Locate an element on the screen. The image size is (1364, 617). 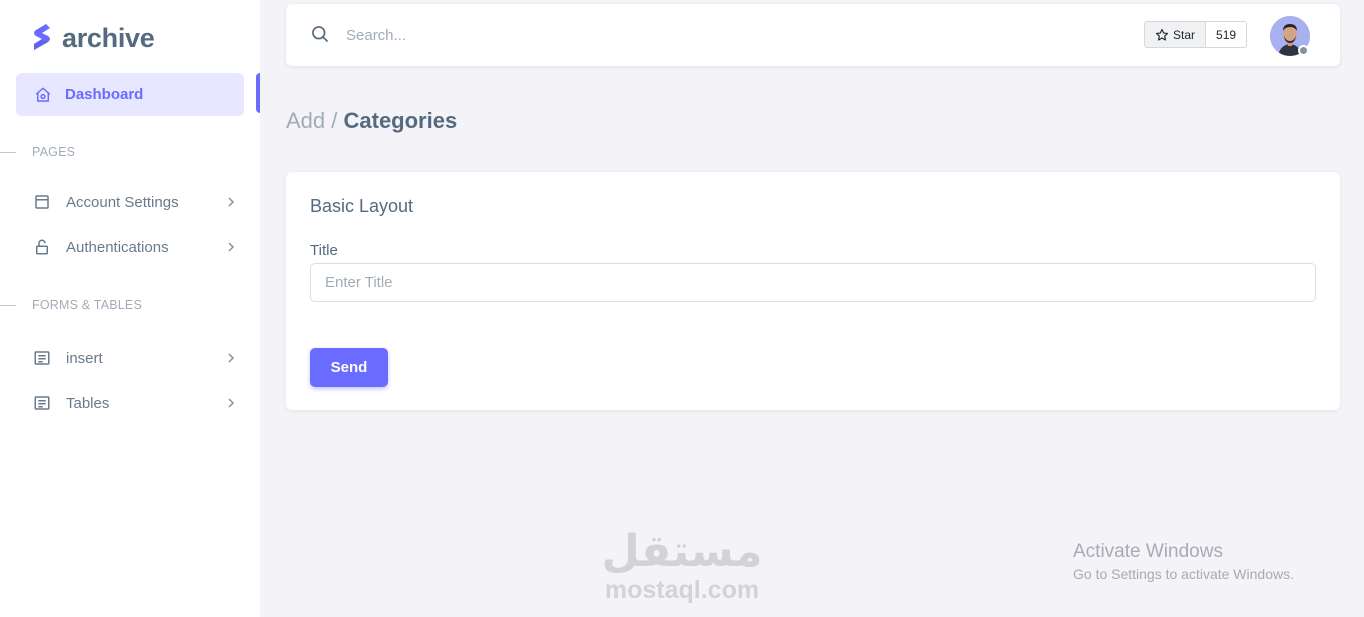
title-field-label: Title is located at coordinates (324, 250).